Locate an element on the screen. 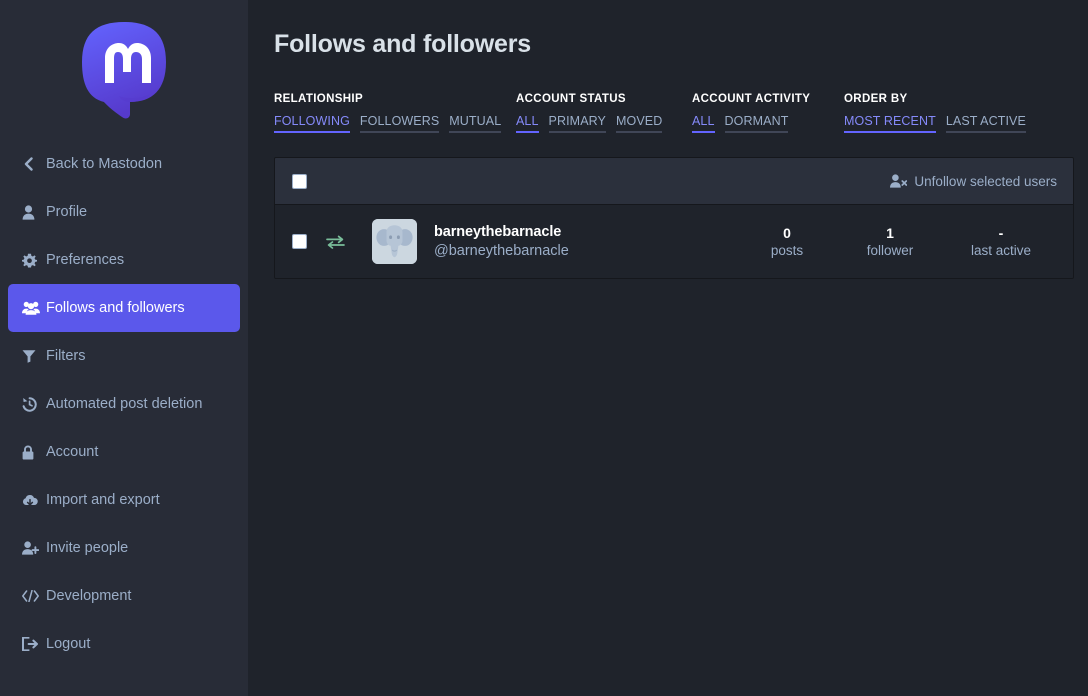 Image resolution: width=1088 pixels, height=696 pixels. sign-out-icon is located at coordinates (33, 644).